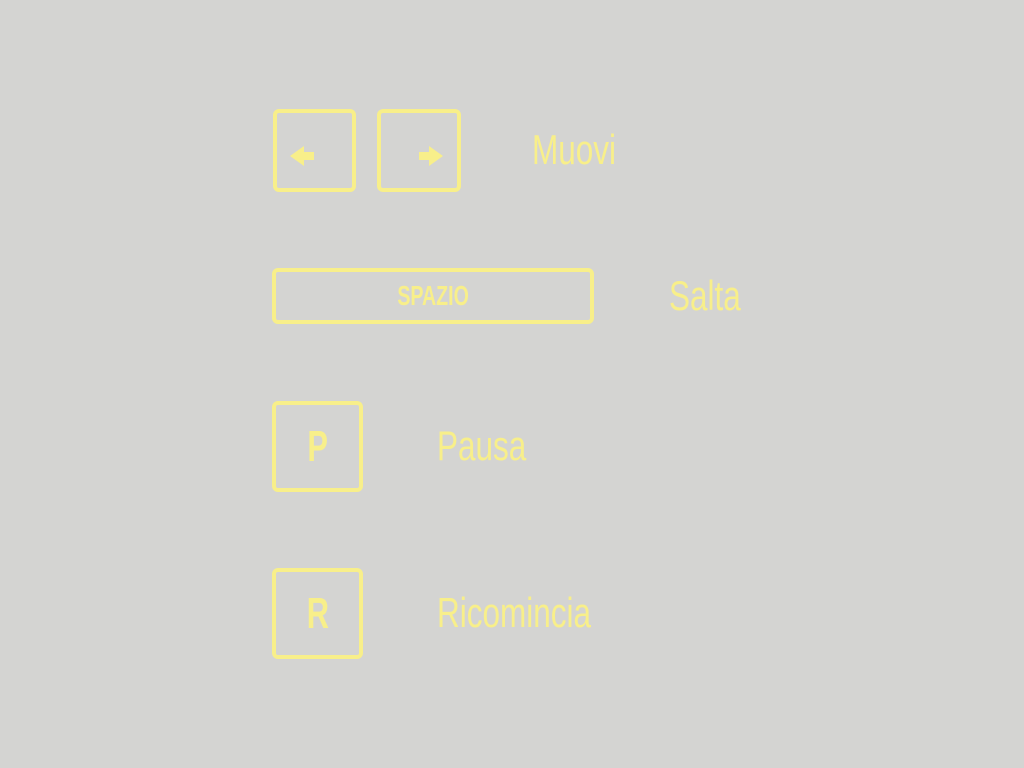 Image resolution: width=1024 pixels, height=768 pixels. I want to click on space-key: SPAZIO, so click(433, 296).